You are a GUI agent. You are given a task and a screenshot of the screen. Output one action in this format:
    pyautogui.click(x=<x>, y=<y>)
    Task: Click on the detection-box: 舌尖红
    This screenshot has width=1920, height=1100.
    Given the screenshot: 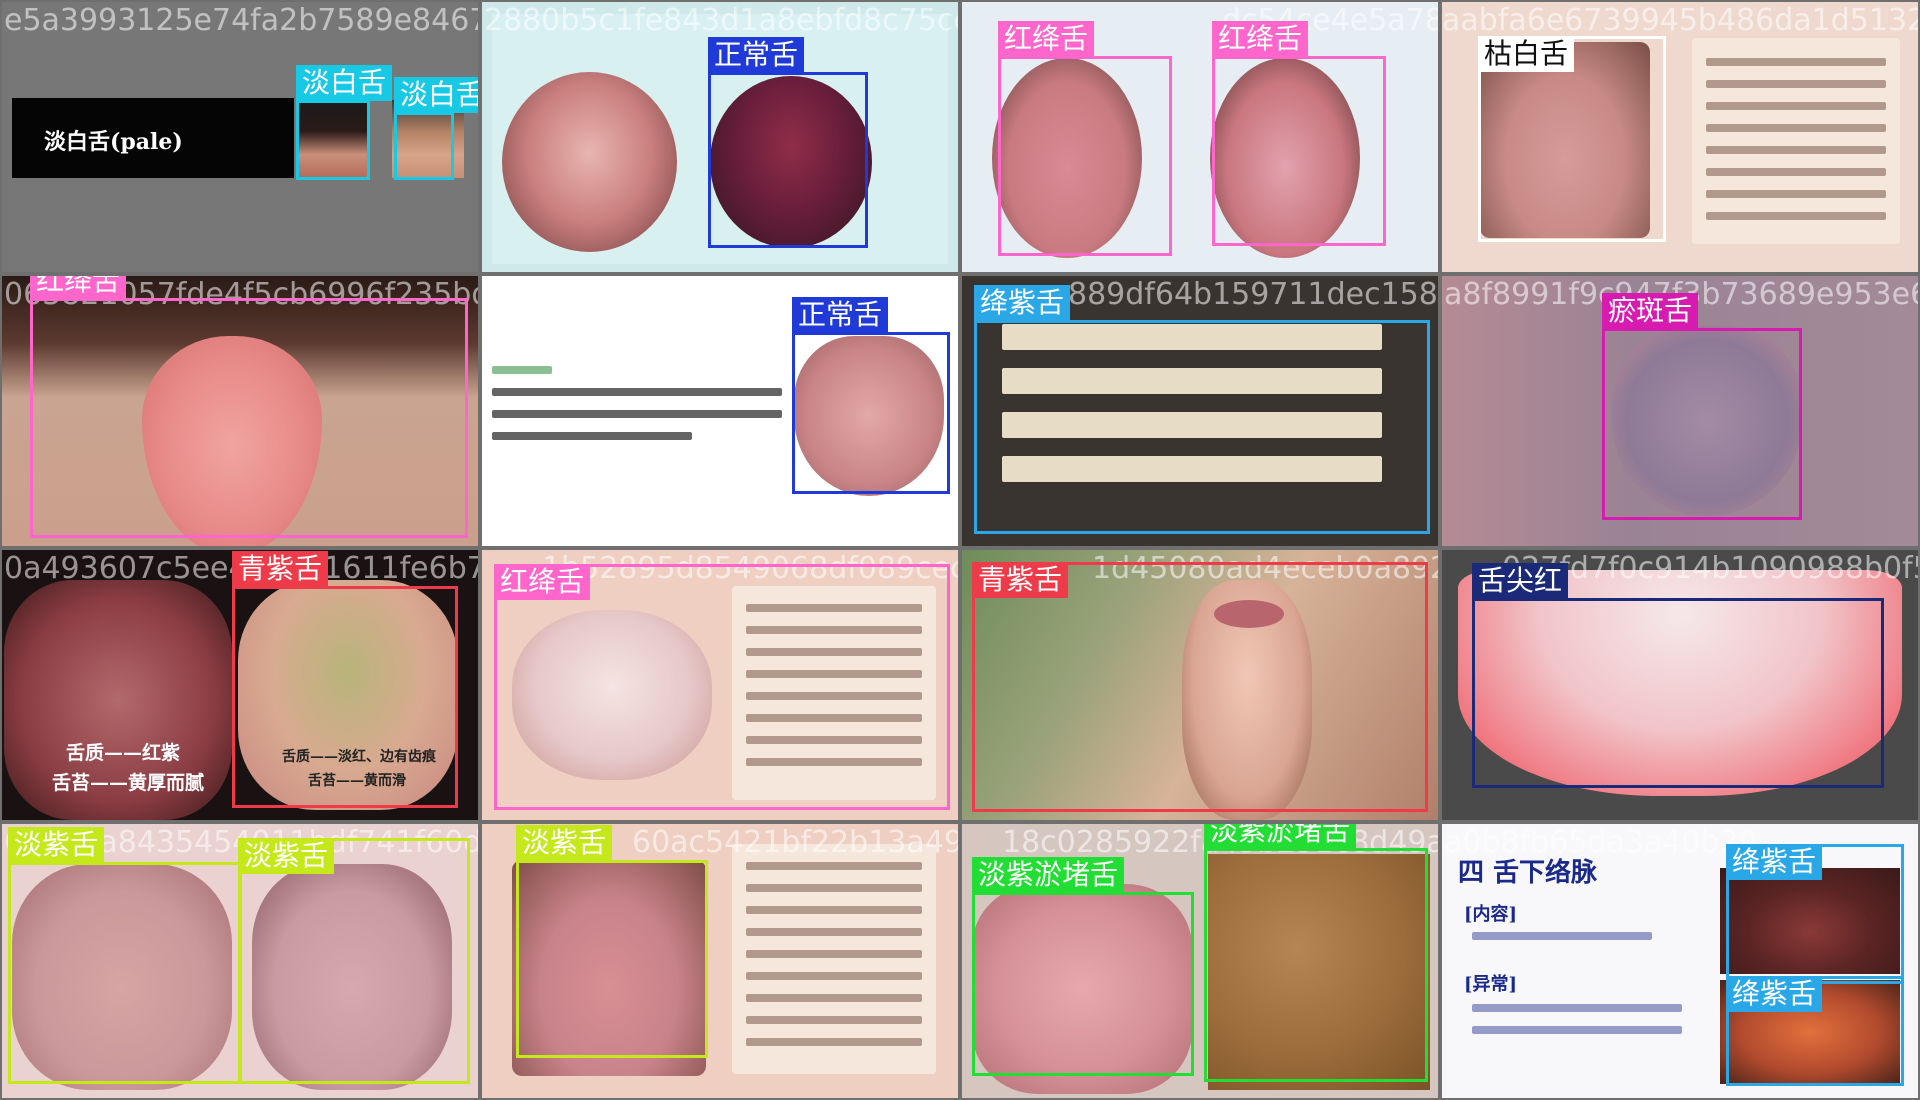 What is the action you would take?
    pyautogui.click(x=1678, y=675)
    